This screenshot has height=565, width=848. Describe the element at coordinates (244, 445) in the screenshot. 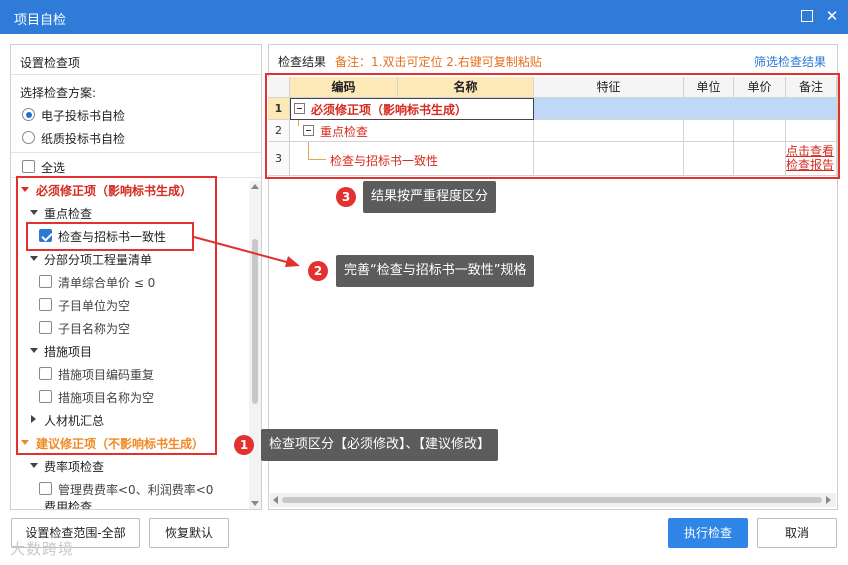

I see `callout-badge-1: 1` at that location.